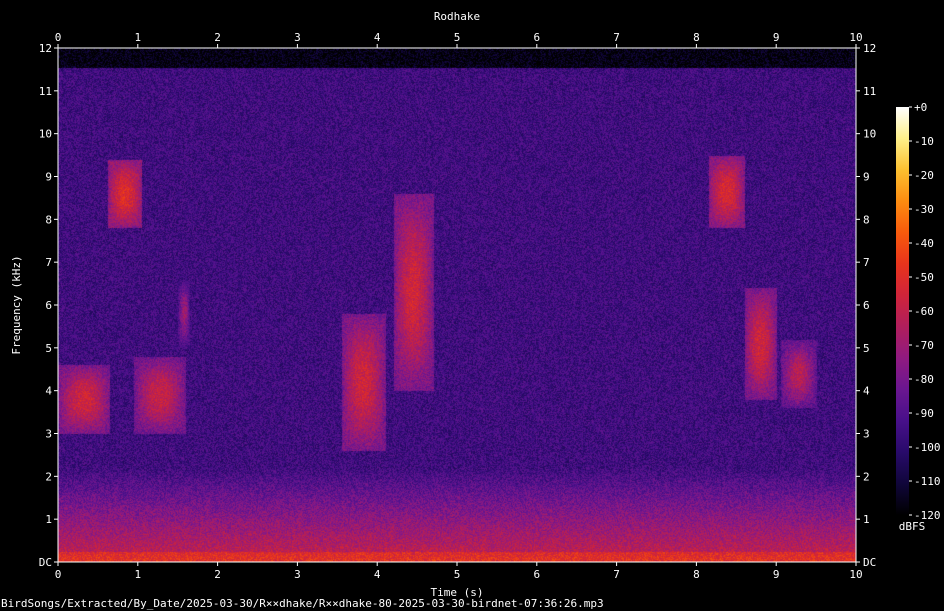 The image size is (944, 611). What do you see at coordinates (297, 574) in the screenshot?
I see `x-tick-label: 3` at bounding box center [297, 574].